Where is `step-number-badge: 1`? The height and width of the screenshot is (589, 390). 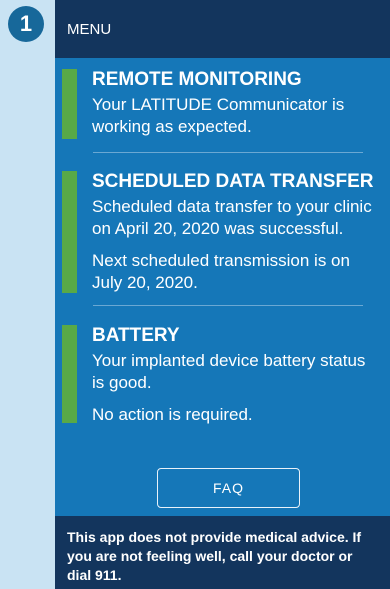
step-number-badge: 1 is located at coordinates (26, 24).